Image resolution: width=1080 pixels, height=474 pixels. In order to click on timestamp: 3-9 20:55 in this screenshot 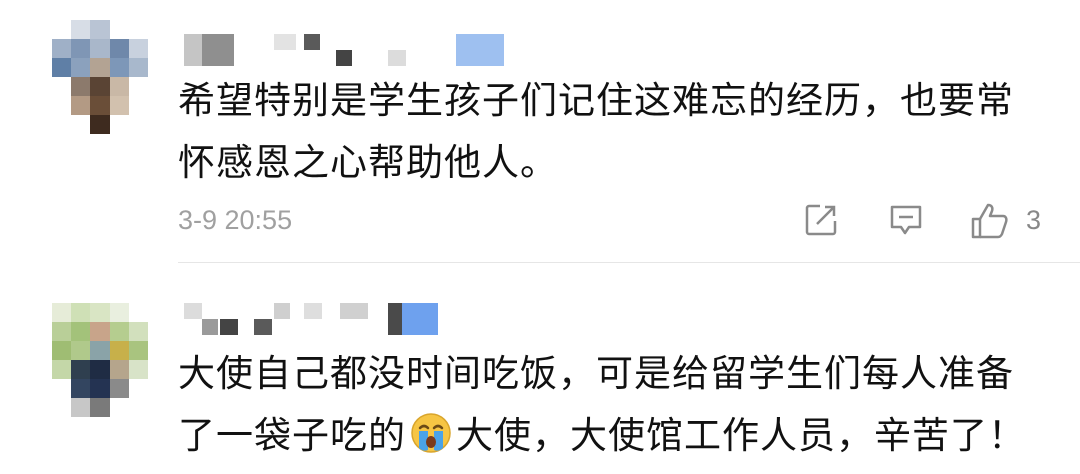, I will do `click(235, 220)`.